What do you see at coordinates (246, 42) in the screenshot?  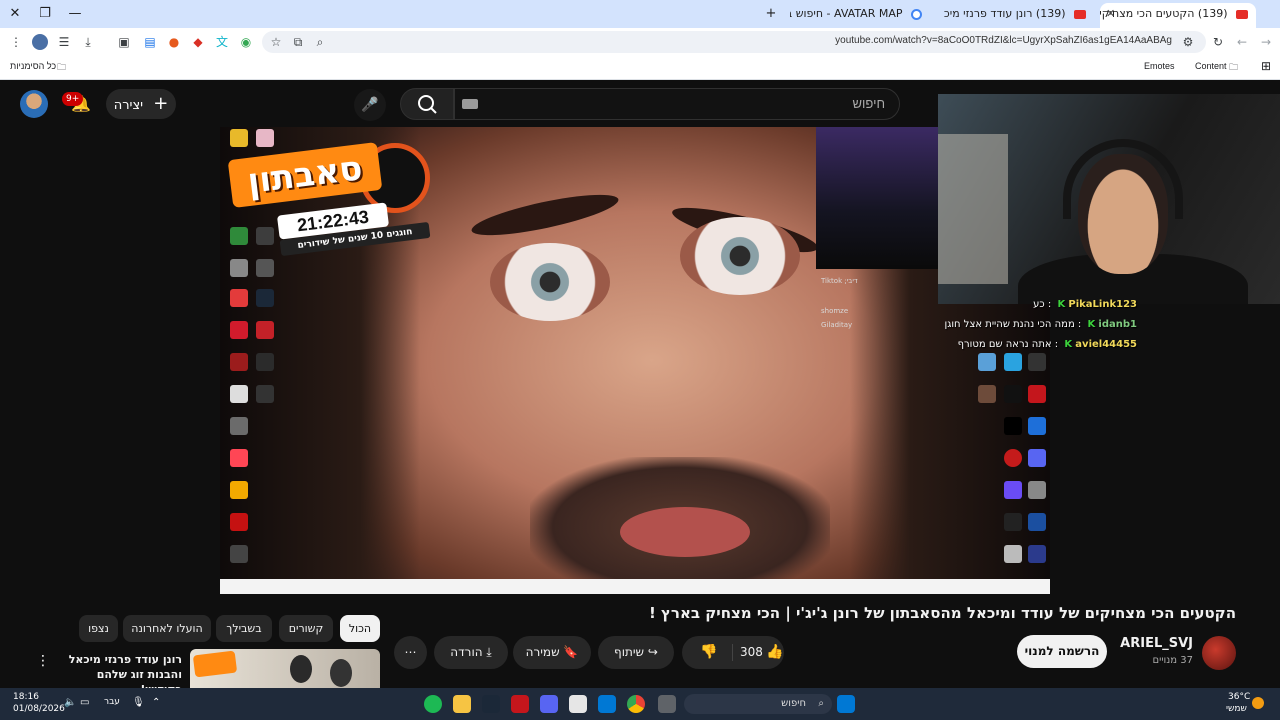 I see `extension-icon: ◉` at bounding box center [246, 42].